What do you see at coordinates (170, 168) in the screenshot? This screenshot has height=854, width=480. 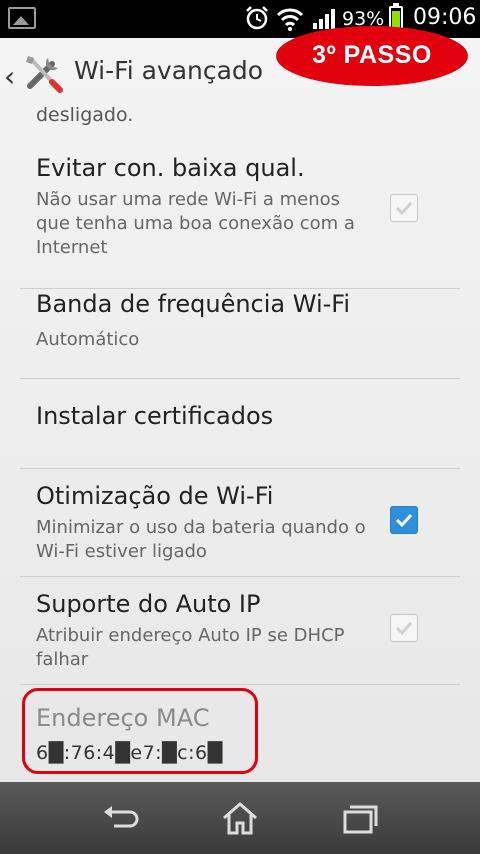 I see `setting-title: Evitar con. baixa qual.` at bounding box center [170, 168].